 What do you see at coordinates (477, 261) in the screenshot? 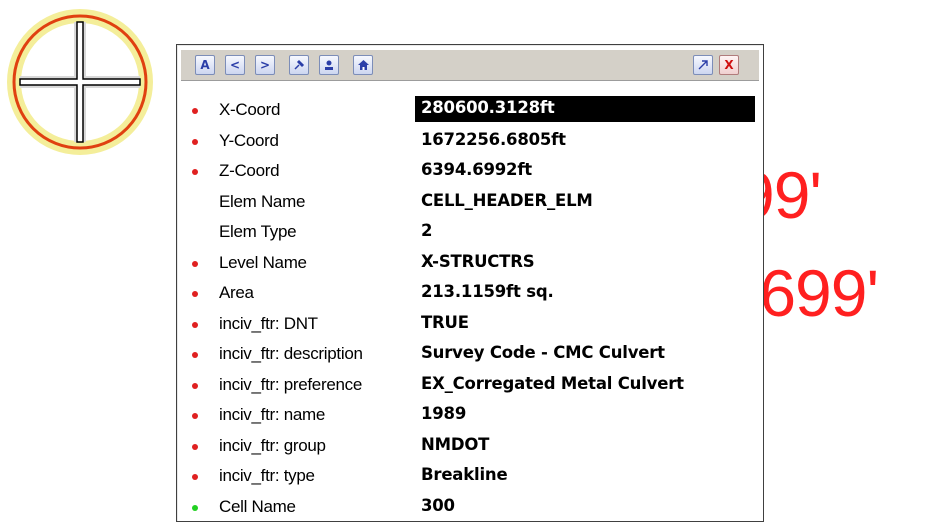
I see `property-value: X-STRUCTRS` at bounding box center [477, 261].